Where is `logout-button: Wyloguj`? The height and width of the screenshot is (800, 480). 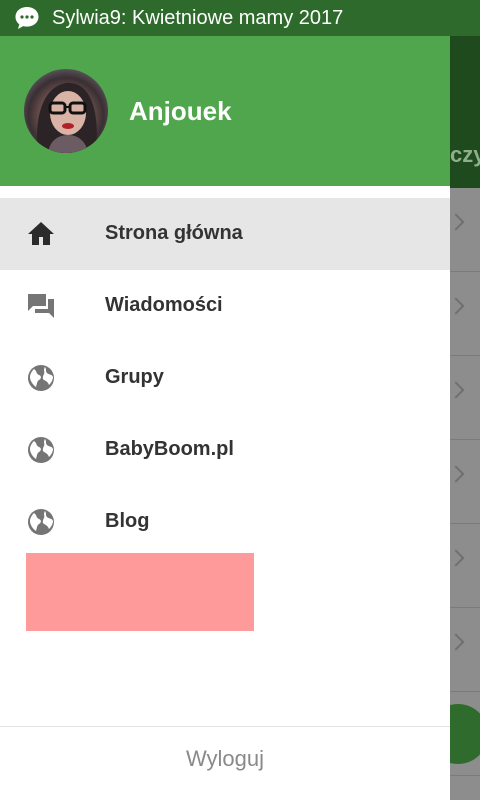 logout-button: Wyloguj is located at coordinates (225, 759).